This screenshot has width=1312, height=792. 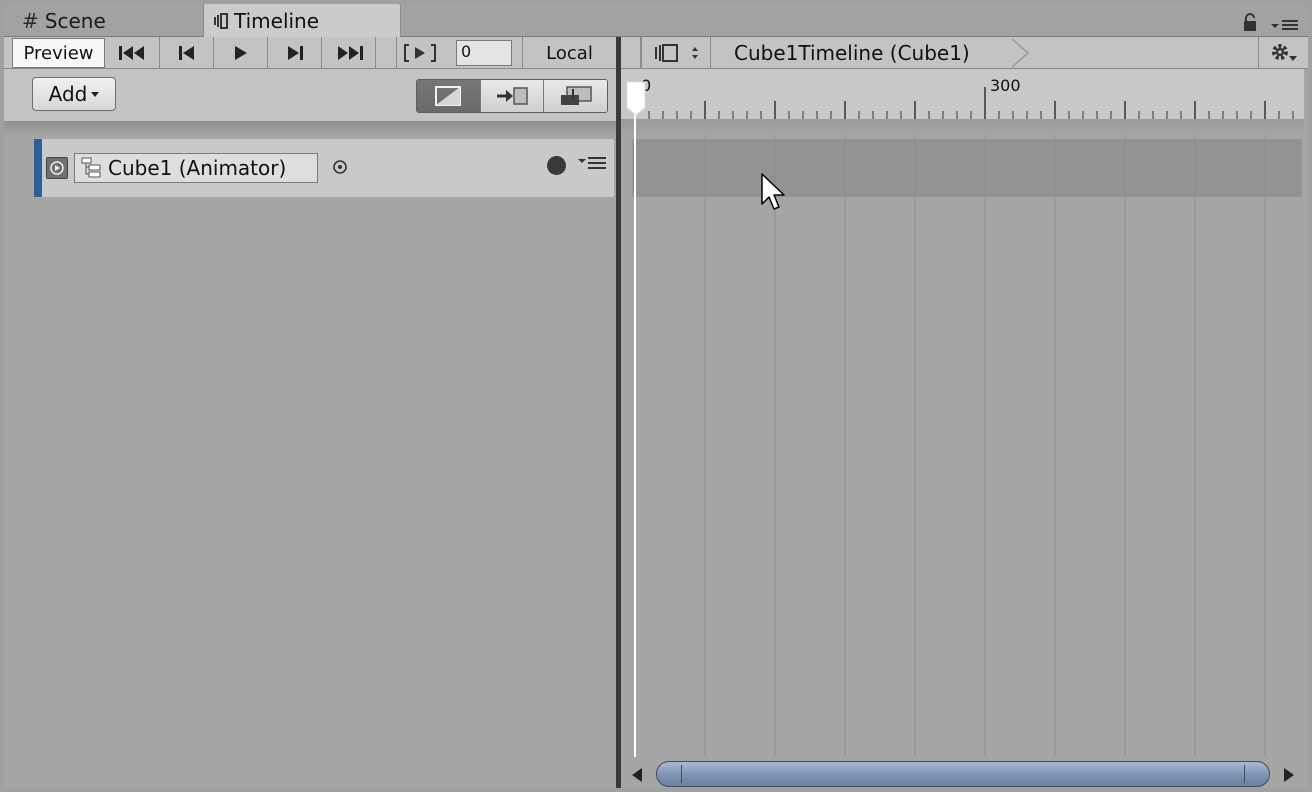 I want to click on last-frame-icon, so click(x=350, y=53).